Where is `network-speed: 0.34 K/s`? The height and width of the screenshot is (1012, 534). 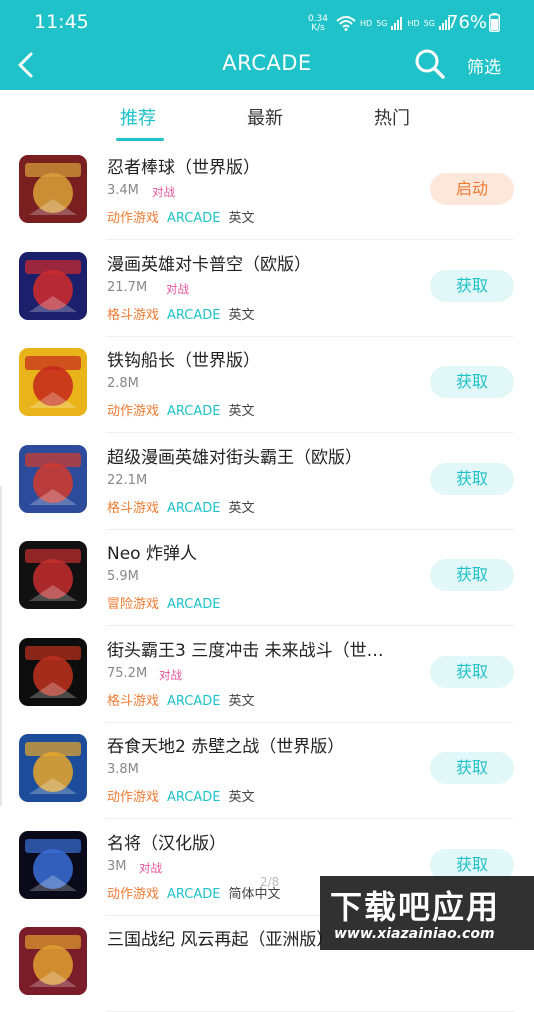
network-speed: 0.34 K/s is located at coordinates (318, 24).